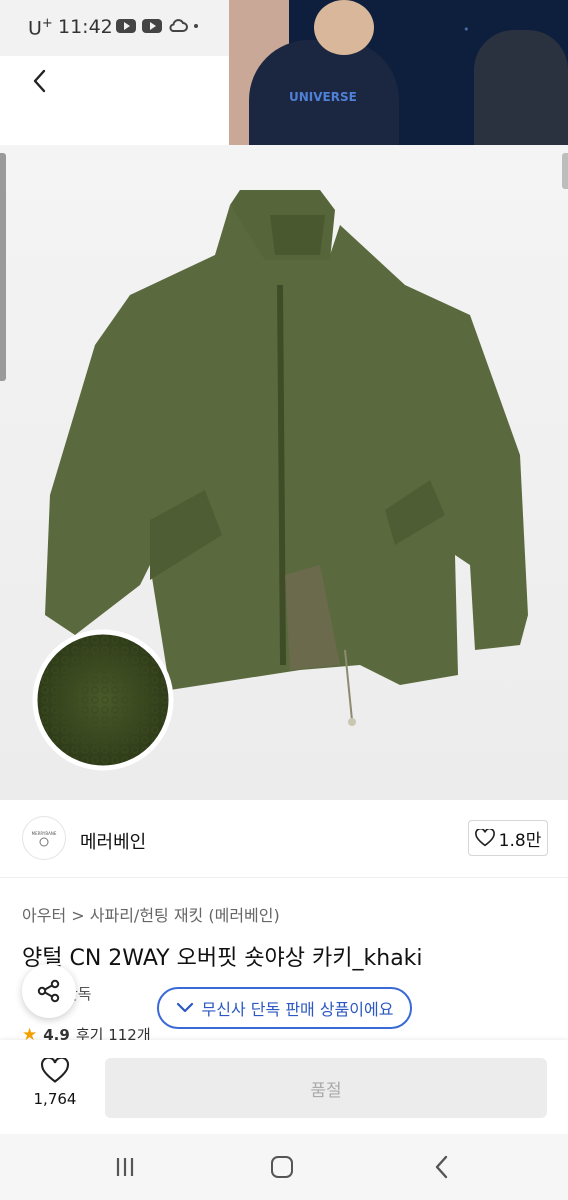 This screenshot has width=568, height=1200. What do you see at coordinates (185, 915) in the screenshot?
I see `breadcrumb-subcategory: 사파리/헌팅 재킷 (메러베인)` at bounding box center [185, 915].